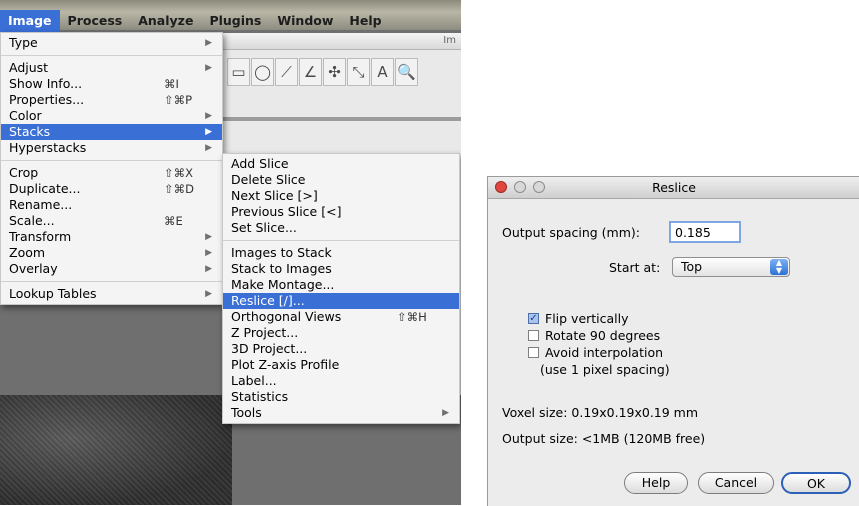  I want to click on rectangle-icon: ▭, so click(238, 72).